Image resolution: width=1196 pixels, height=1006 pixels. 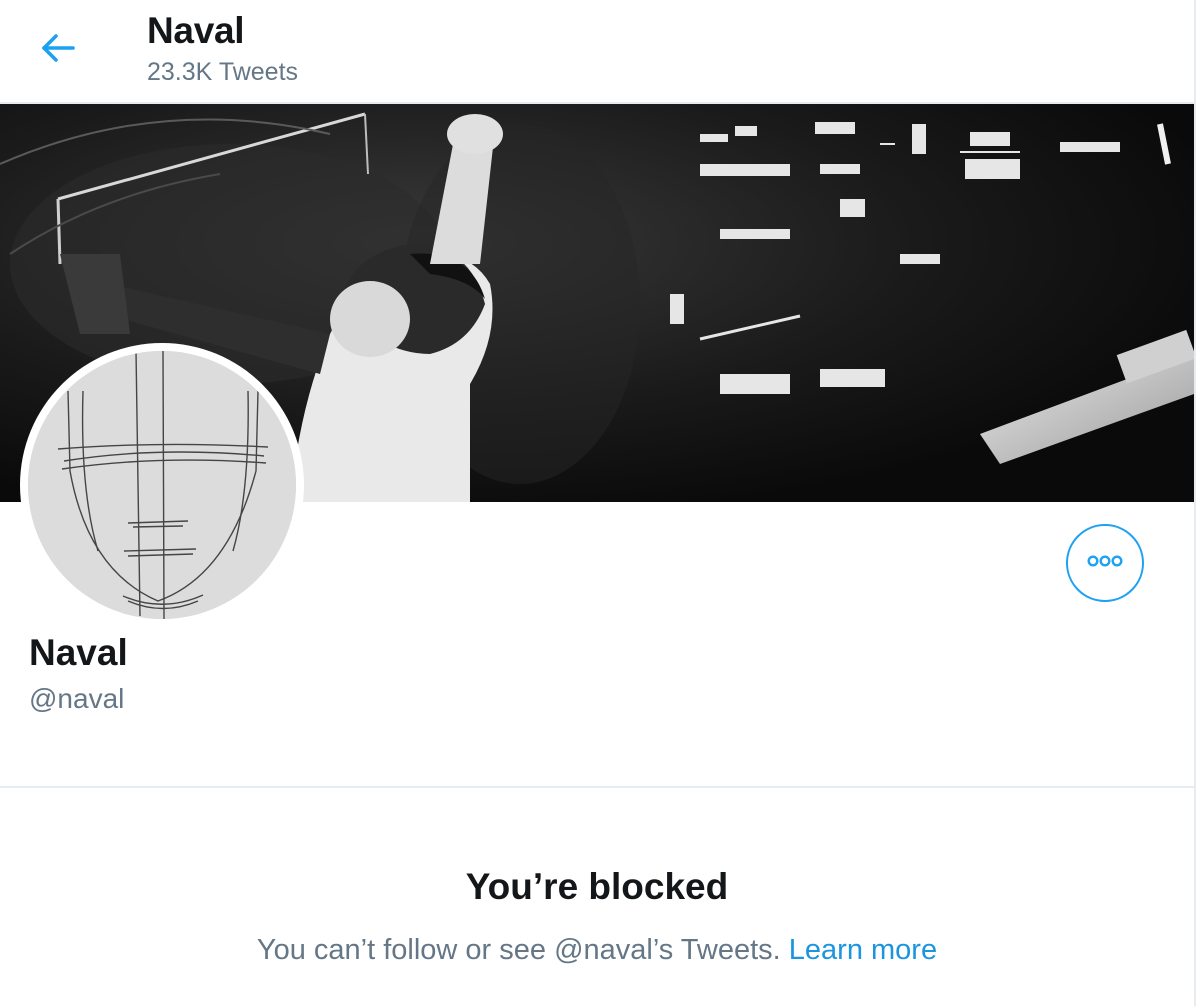 I want to click on more-options-icon, so click(x=1105, y=563).